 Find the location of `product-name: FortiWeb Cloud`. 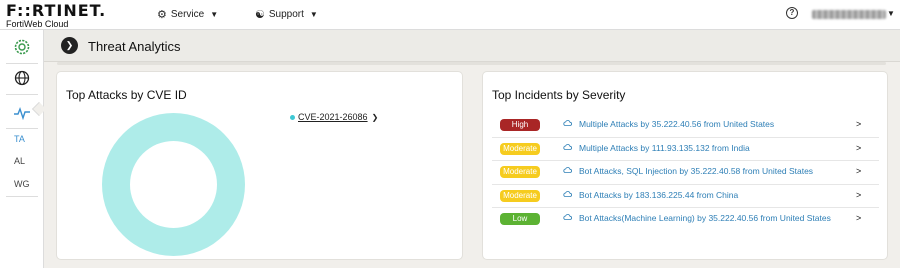

product-name: FortiWeb Cloud is located at coordinates (37, 24).